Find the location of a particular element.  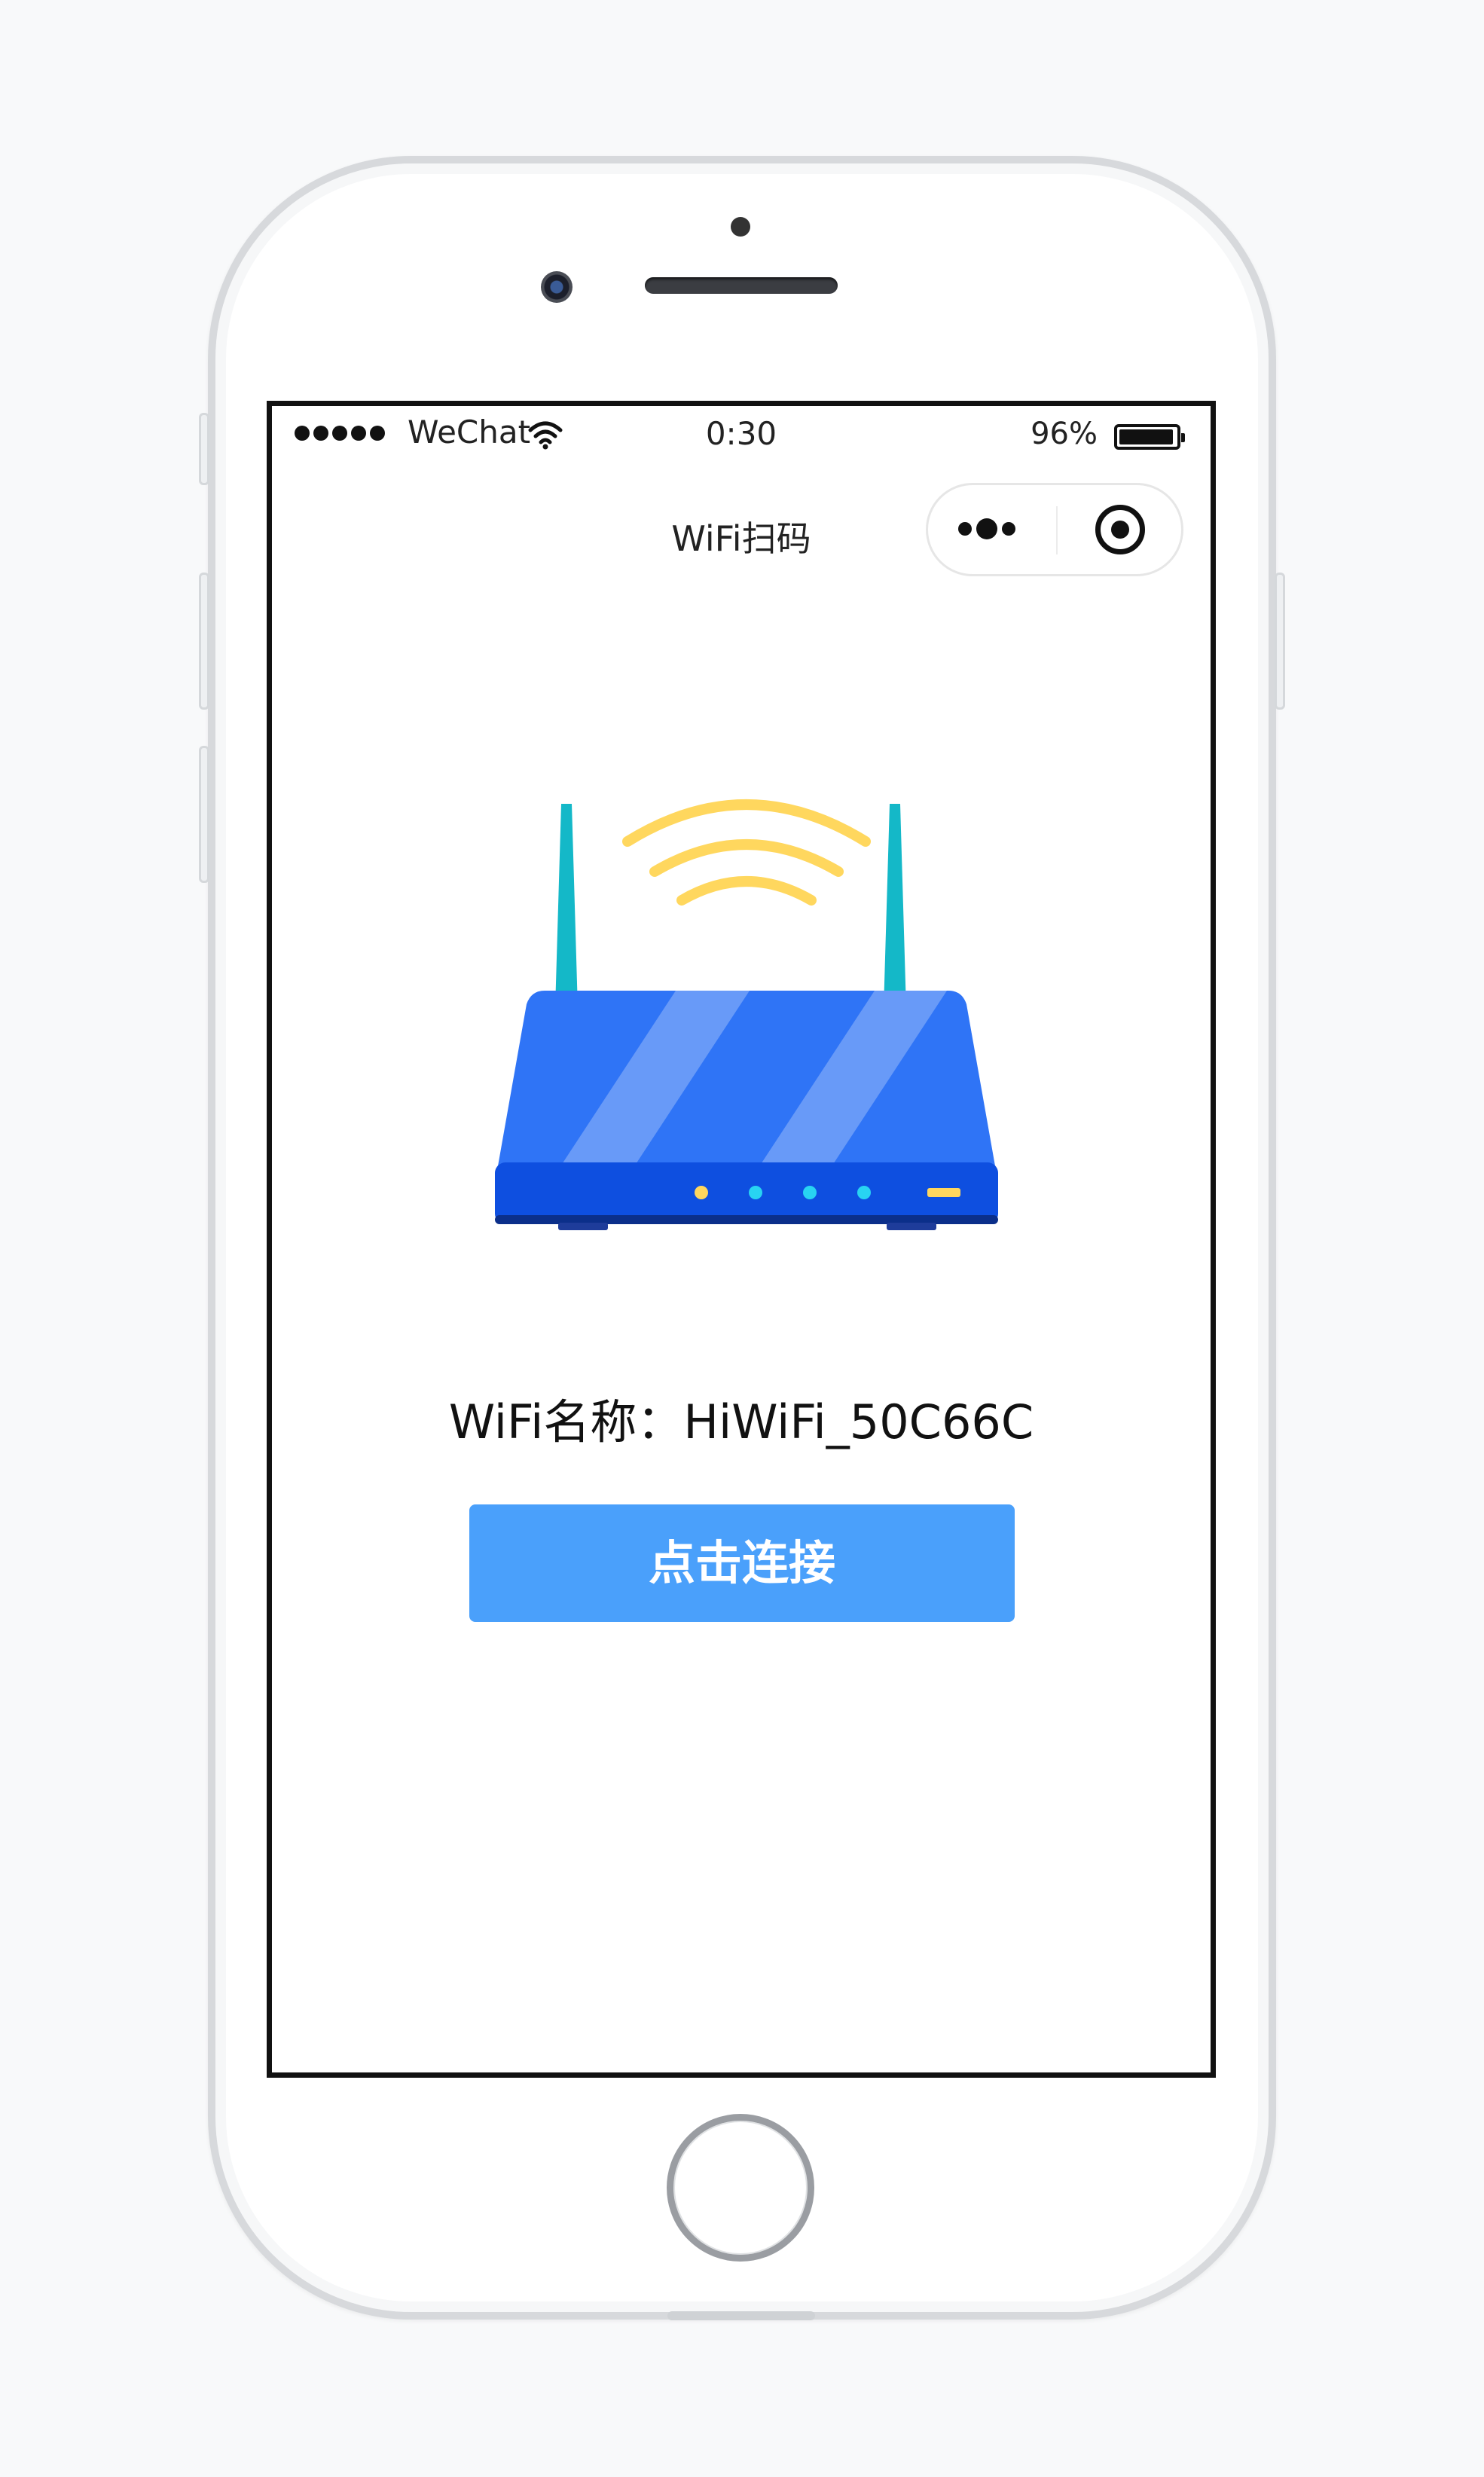

capsule-divider is located at coordinates (1057, 530).